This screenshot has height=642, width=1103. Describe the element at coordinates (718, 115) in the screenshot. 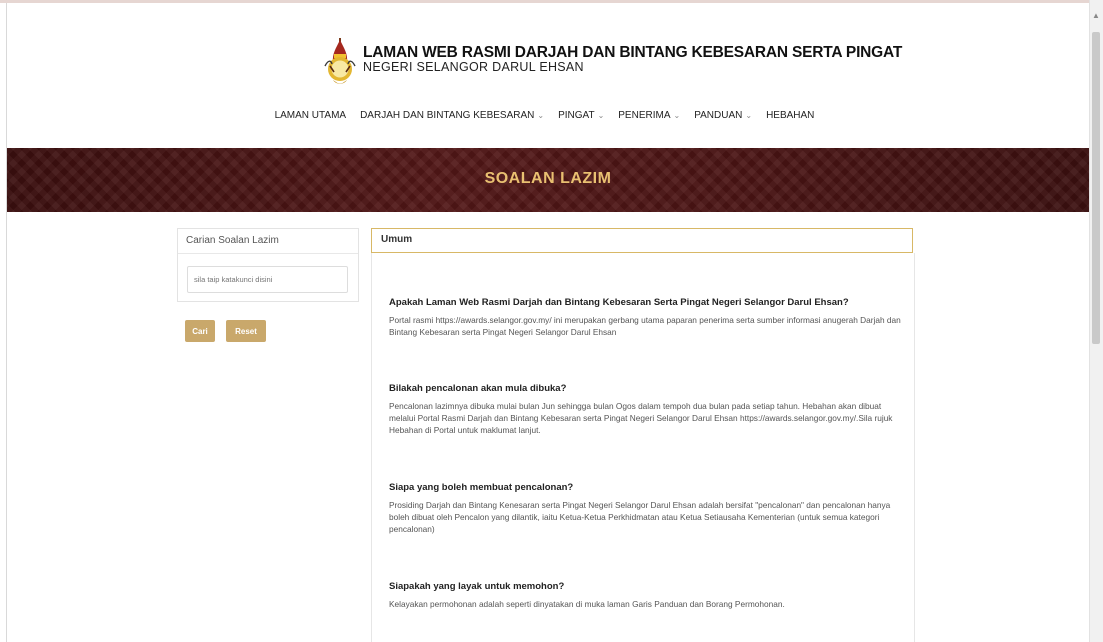

I see `nav-label: PANDUAN` at that location.